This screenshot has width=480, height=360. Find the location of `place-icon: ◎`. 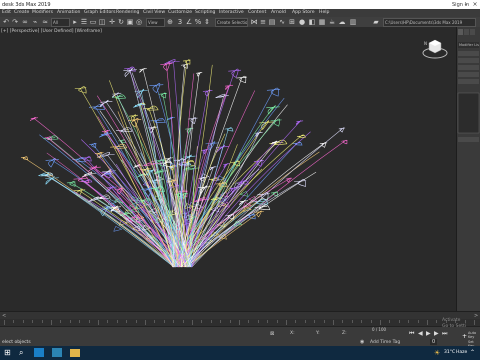

place-icon: ◎ is located at coordinates (139, 22).